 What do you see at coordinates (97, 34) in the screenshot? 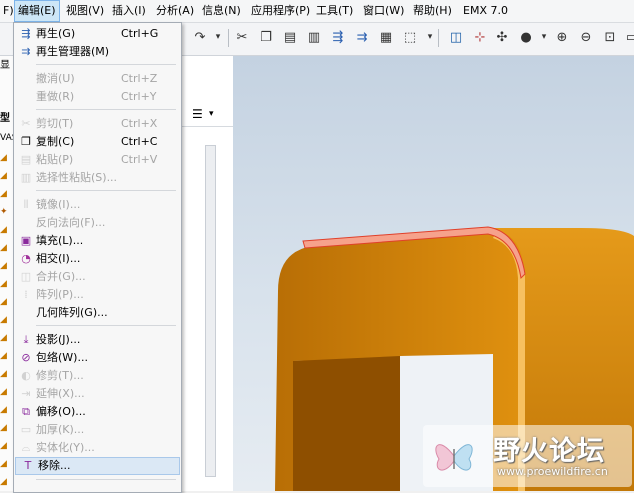
I see `menu-item-regenerate: ⇶ 再生(G) Ctrl+G` at bounding box center [97, 34].